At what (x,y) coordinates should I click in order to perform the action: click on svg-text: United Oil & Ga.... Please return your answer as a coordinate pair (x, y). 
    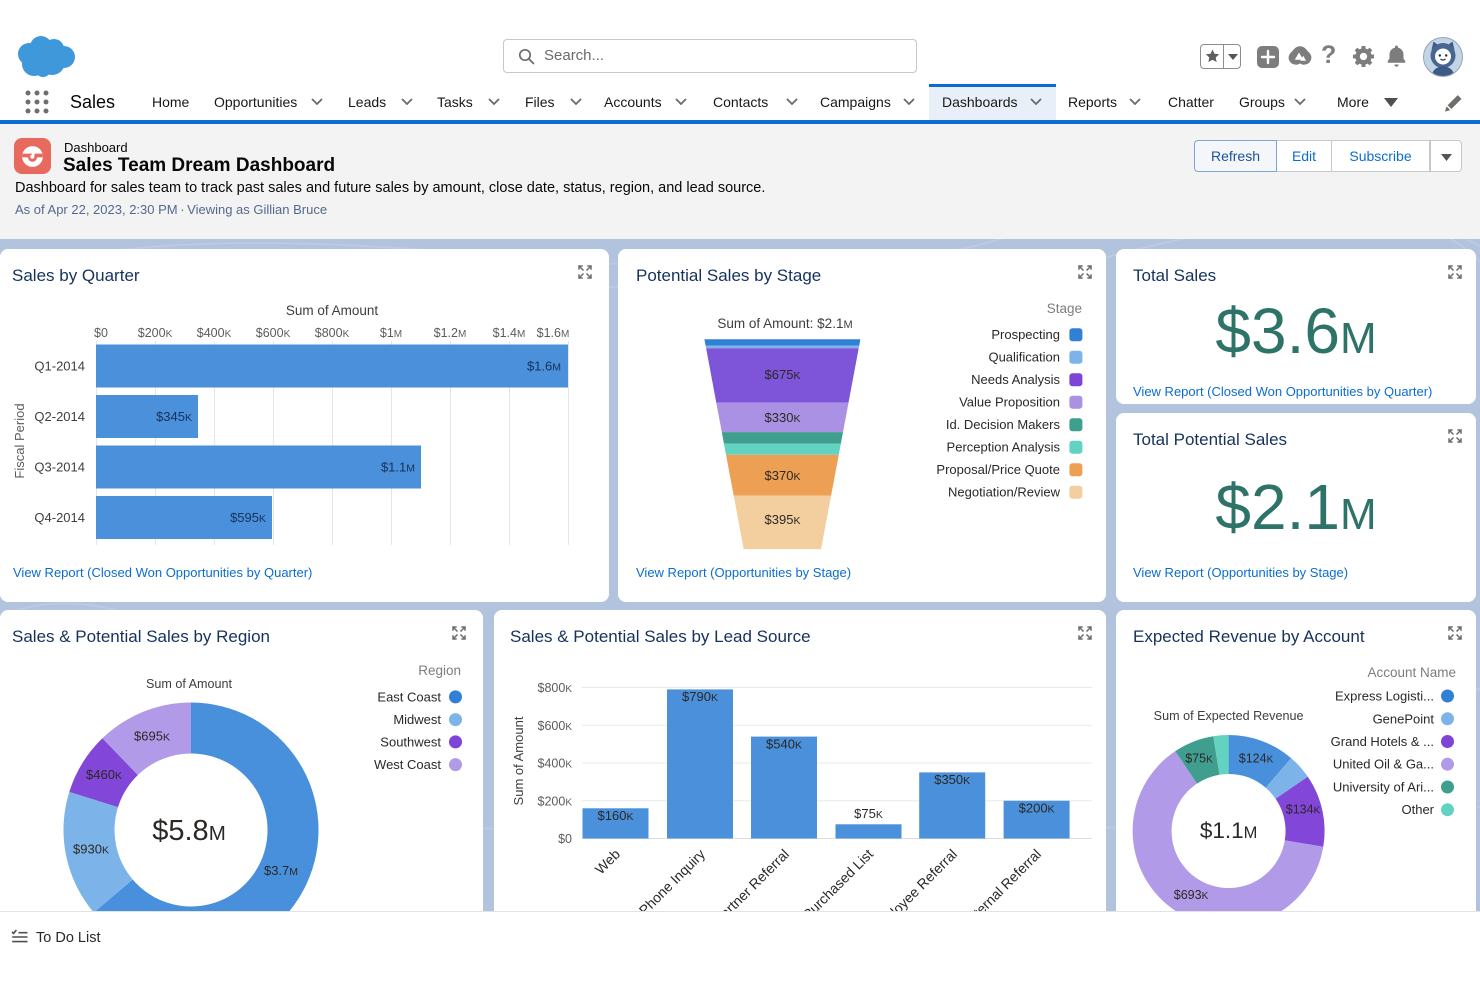
    Looking at the image, I should click on (1383, 764).